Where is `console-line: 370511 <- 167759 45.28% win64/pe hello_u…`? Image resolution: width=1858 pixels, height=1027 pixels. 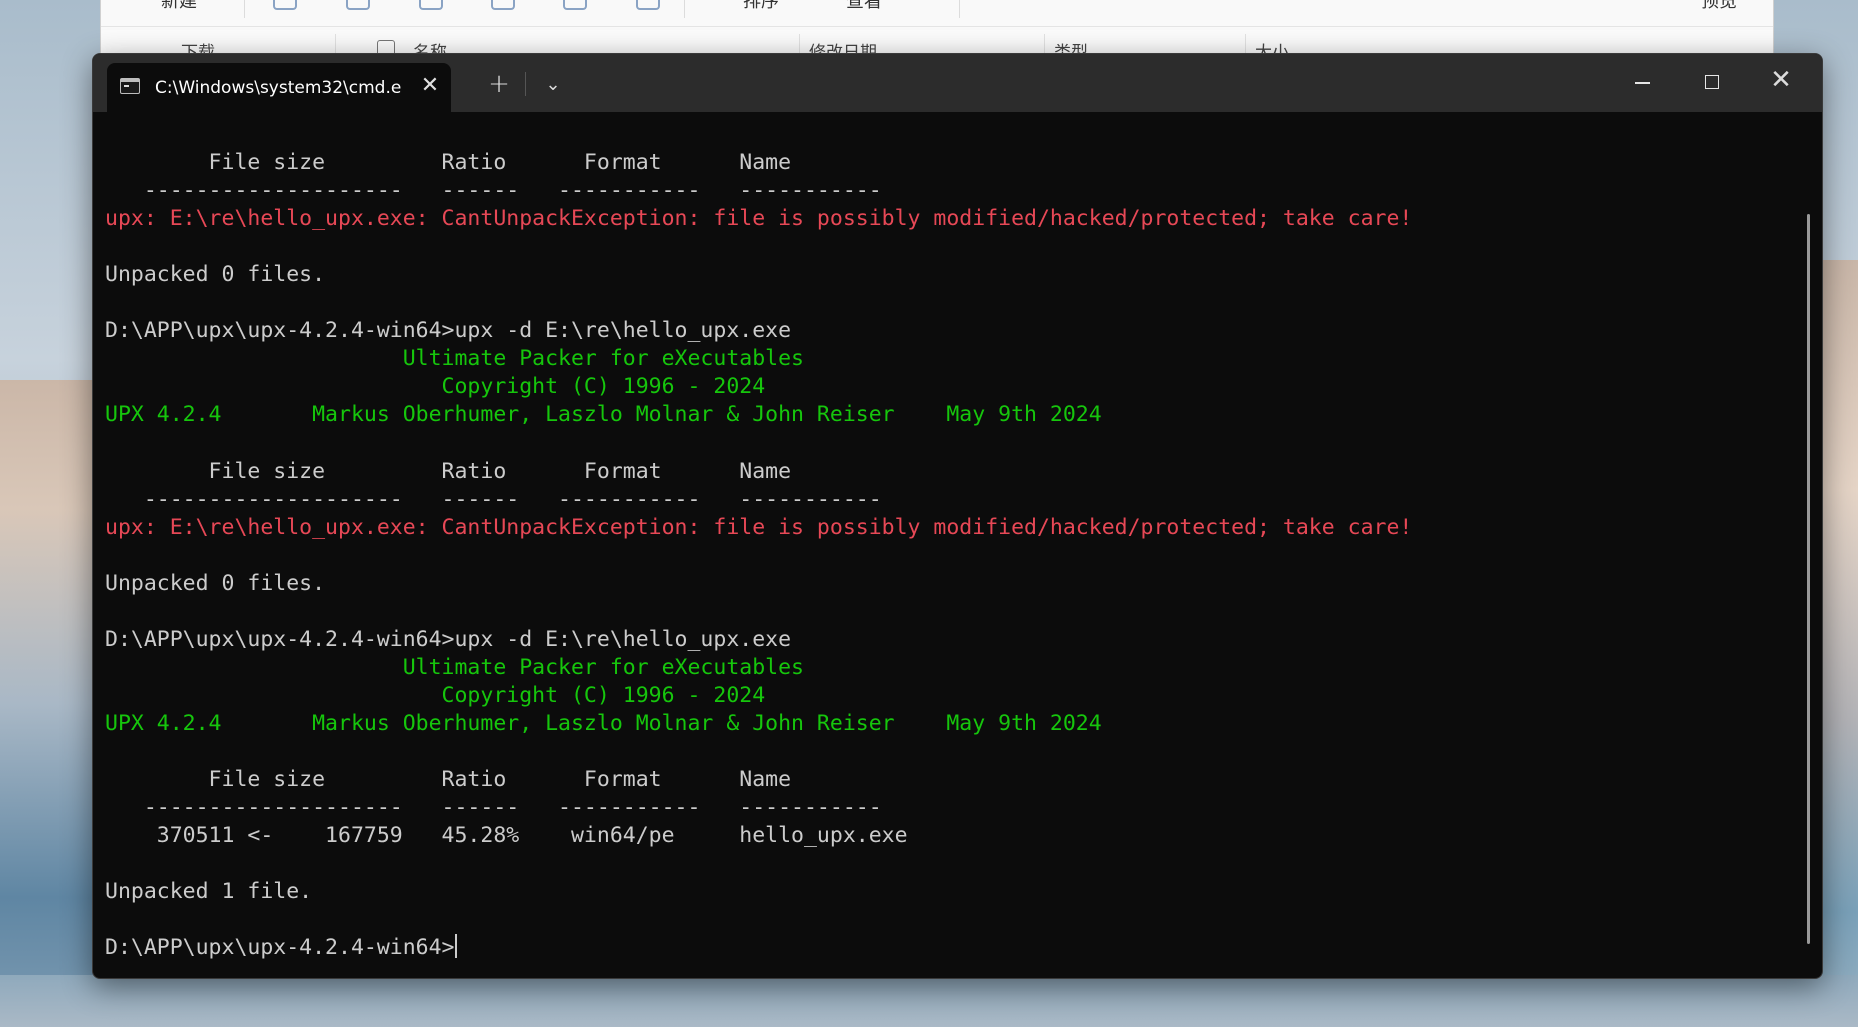
console-line: 370511 <- 167759 45.28% win64/pe hello_u… is located at coordinates (506, 836).